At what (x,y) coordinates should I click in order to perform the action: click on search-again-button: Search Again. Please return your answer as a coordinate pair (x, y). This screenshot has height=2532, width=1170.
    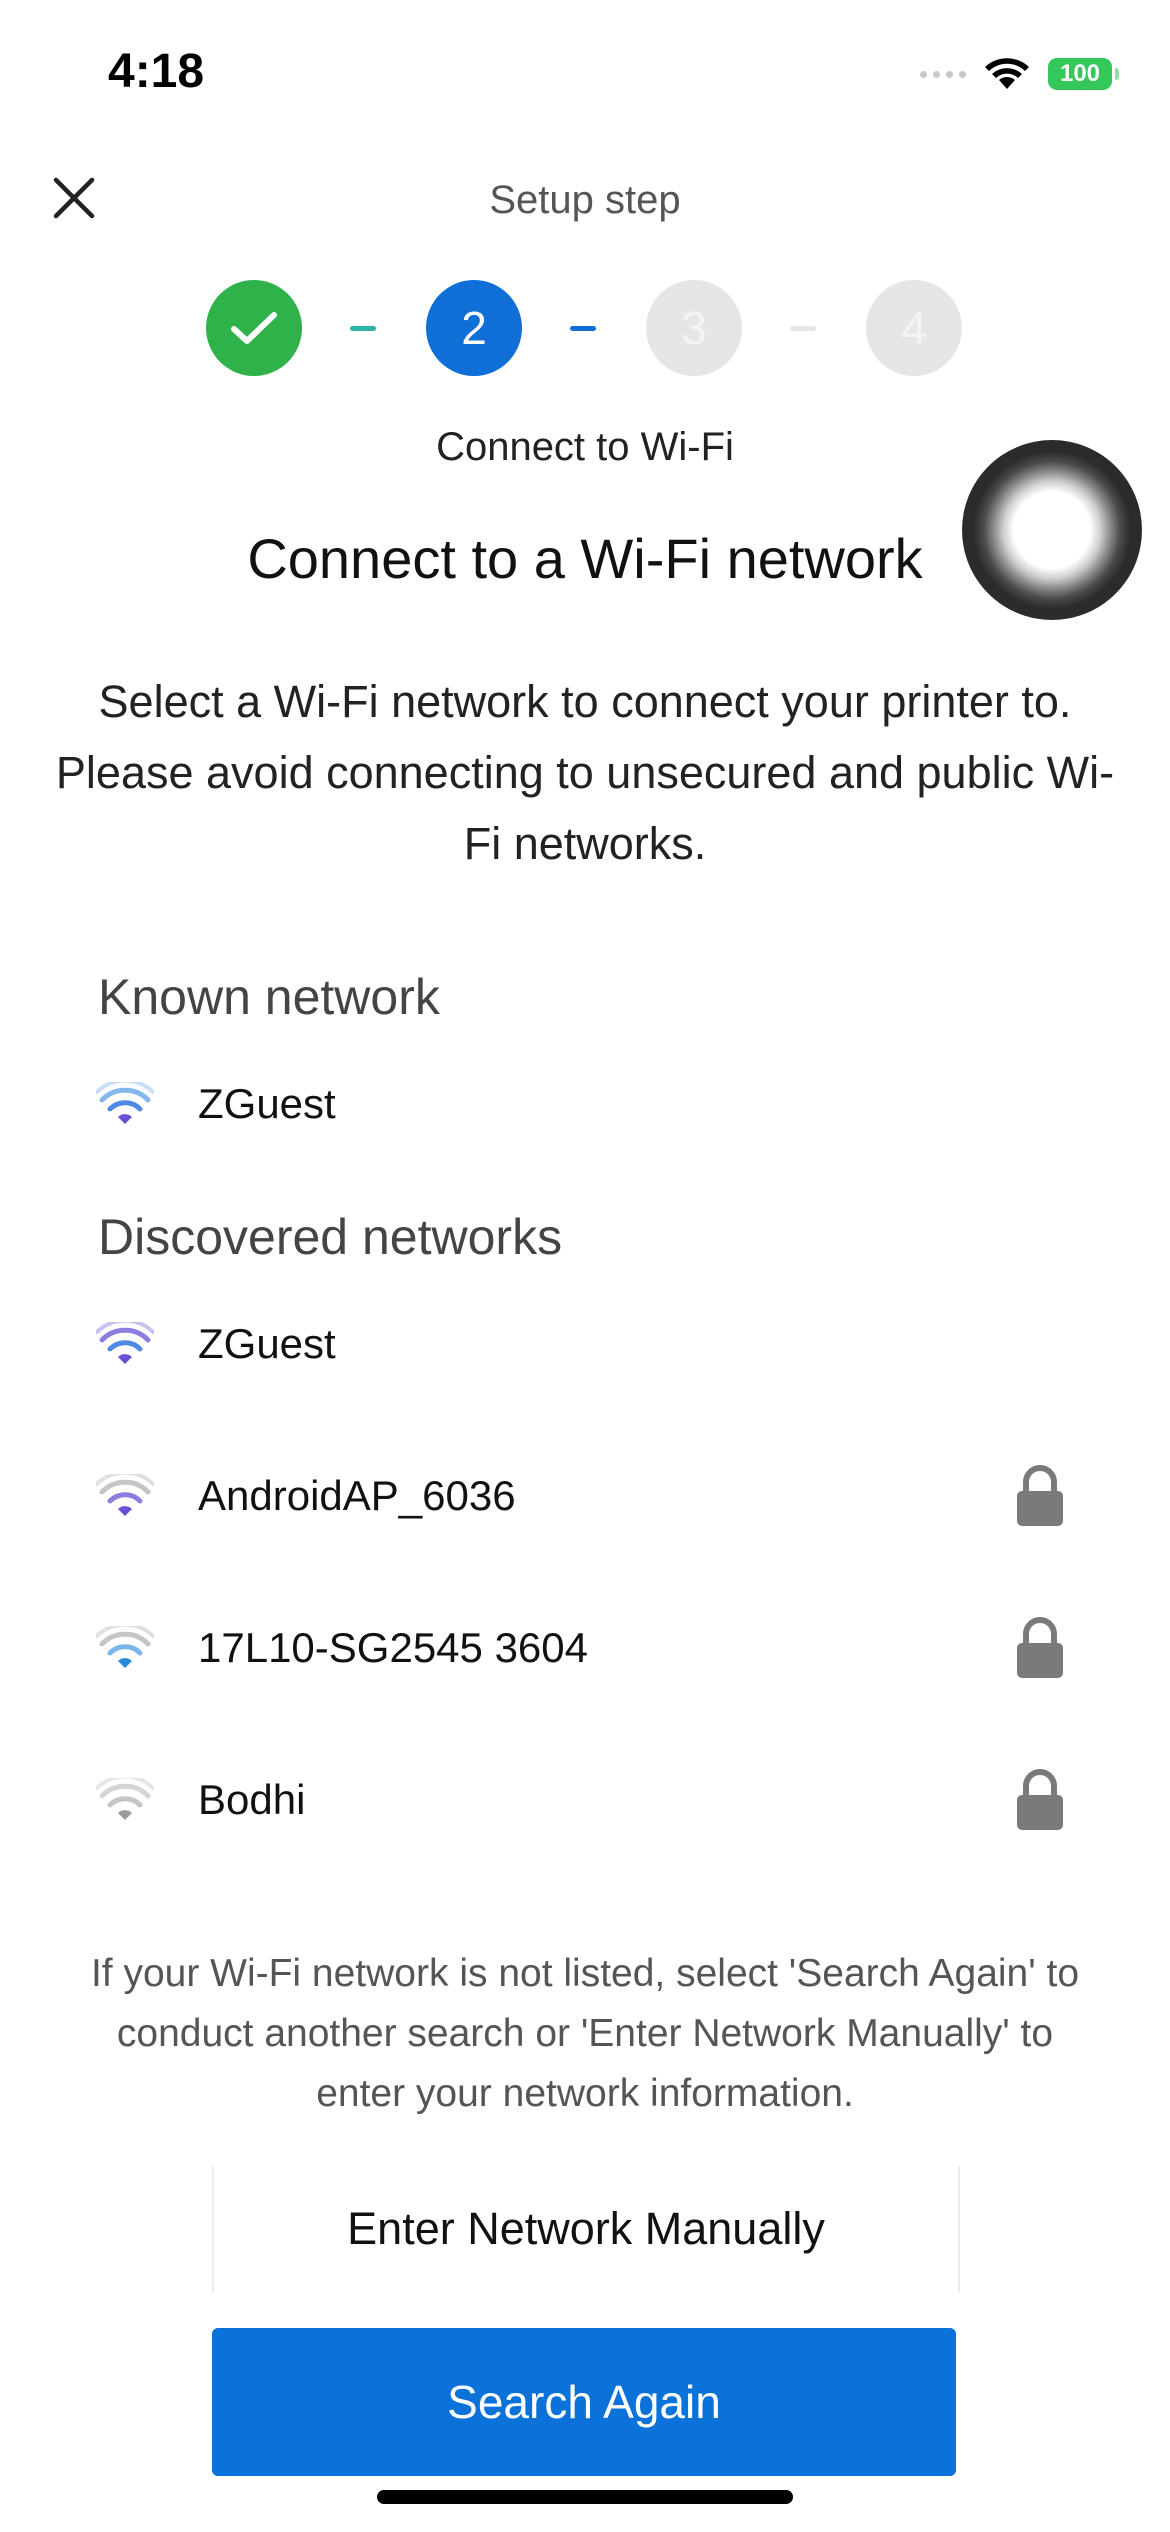
    Looking at the image, I should click on (584, 2402).